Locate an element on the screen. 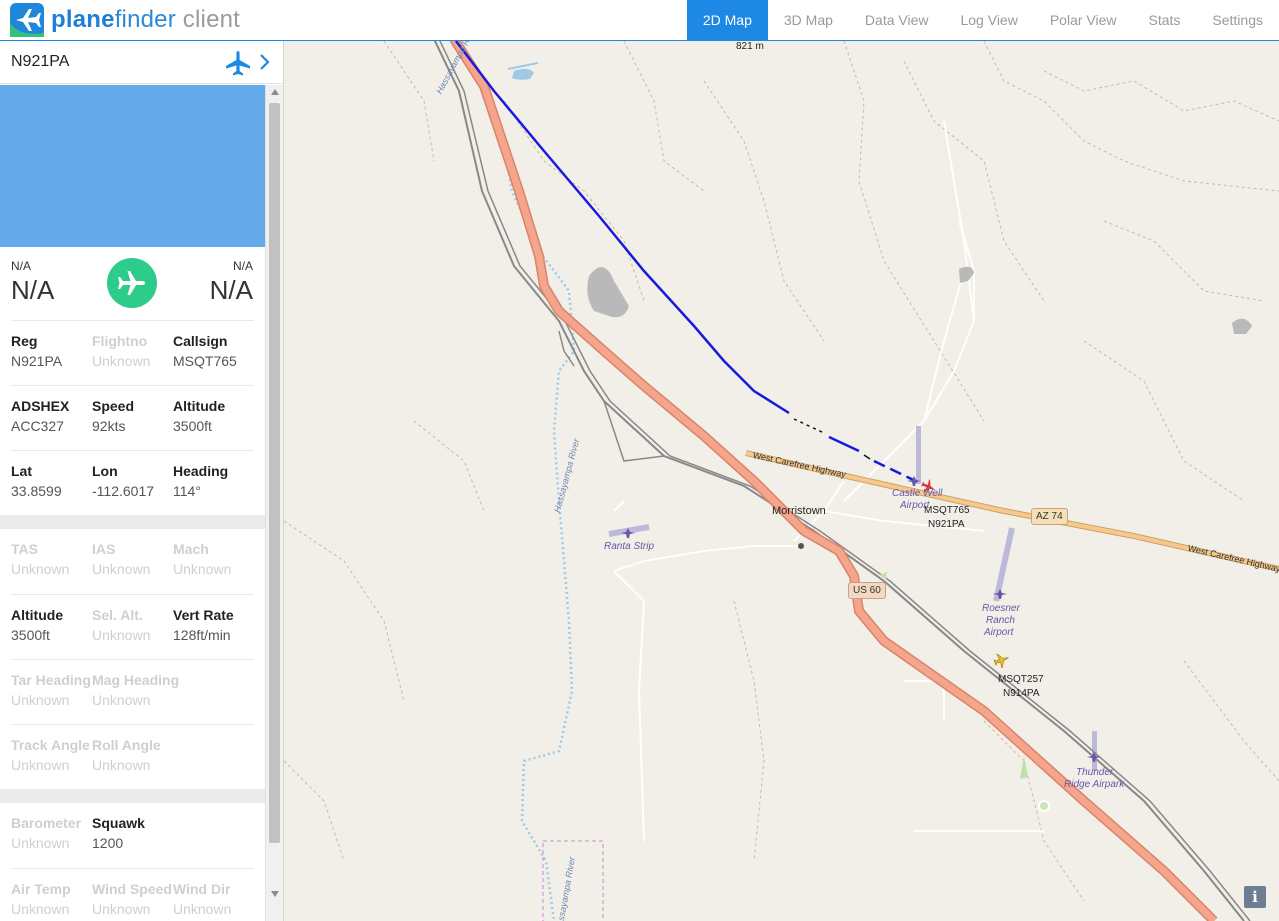  field-heading: Heading 114° is located at coordinates (213, 489).